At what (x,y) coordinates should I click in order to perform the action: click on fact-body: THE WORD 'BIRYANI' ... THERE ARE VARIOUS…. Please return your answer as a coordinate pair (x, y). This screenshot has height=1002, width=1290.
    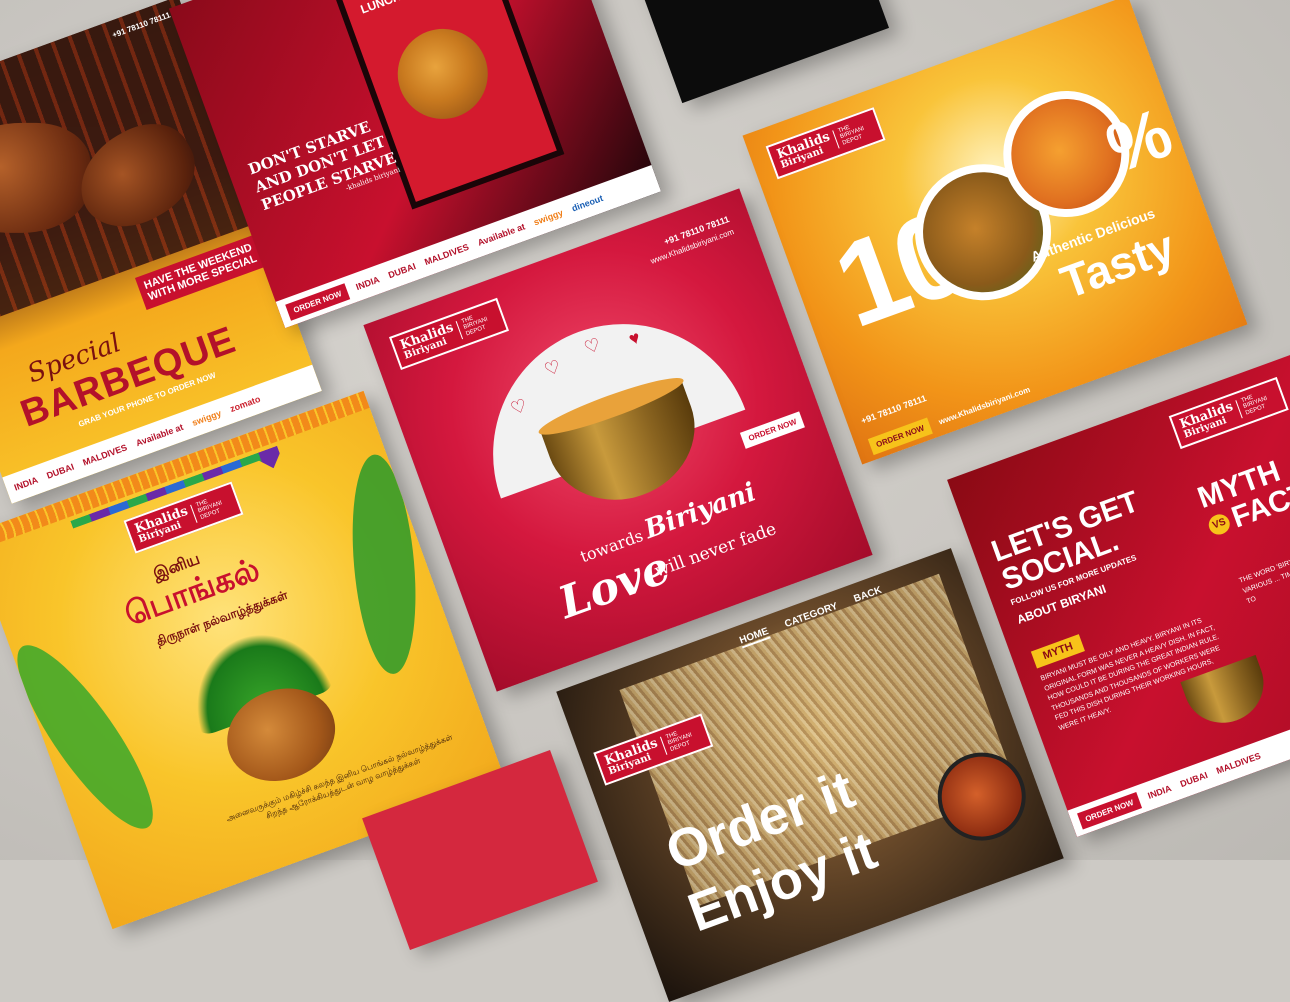
    Looking at the image, I should click on (1264, 571).